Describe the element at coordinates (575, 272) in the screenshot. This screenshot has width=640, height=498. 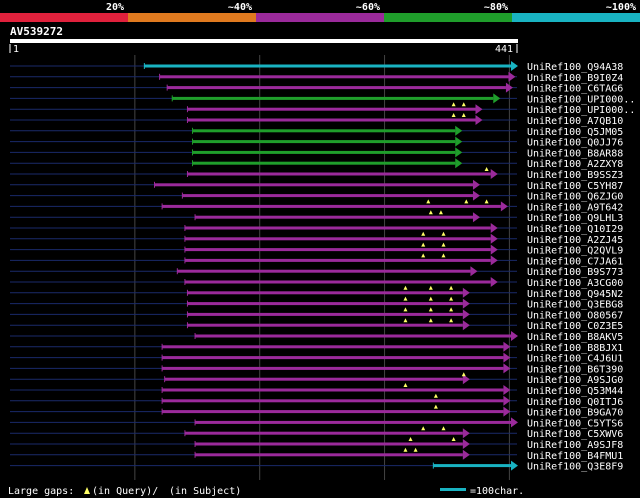
I see `hit-name: UniRef100_B9S773` at that location.